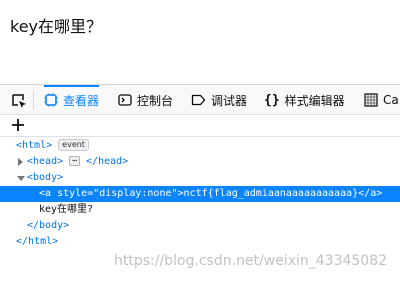  I want to click on performance-icon, so click(371, 100).